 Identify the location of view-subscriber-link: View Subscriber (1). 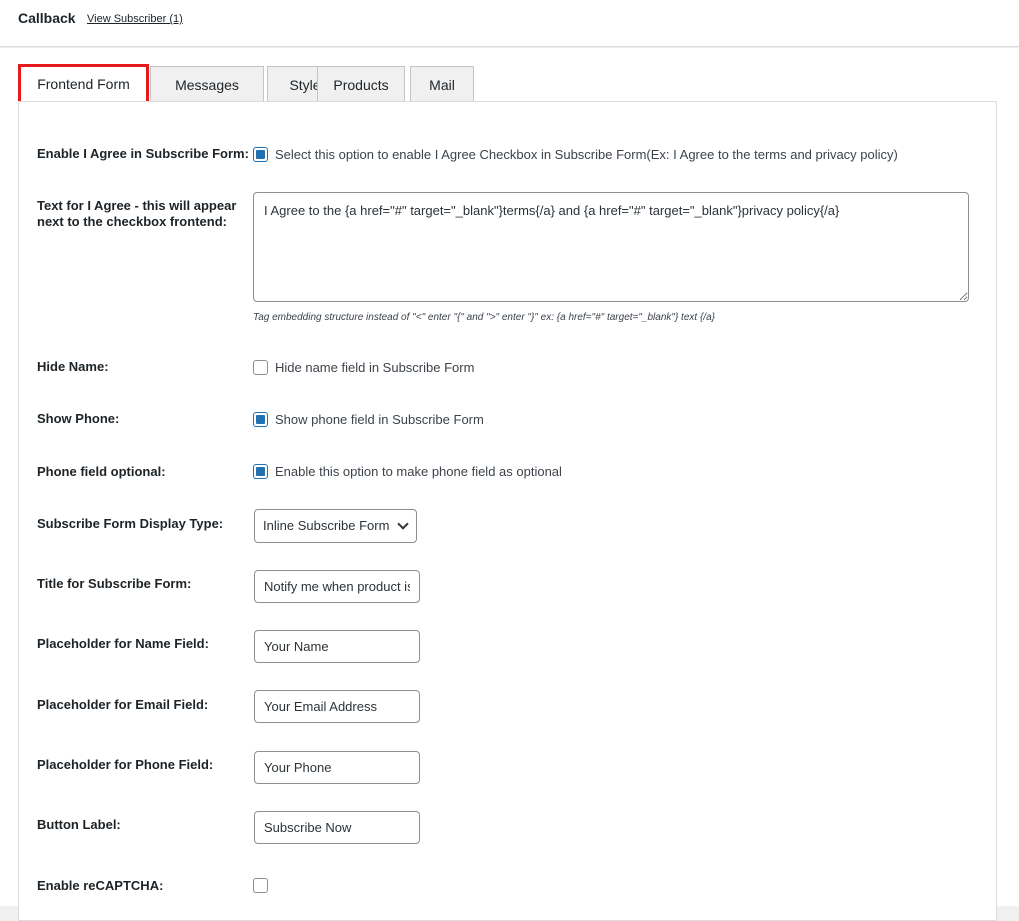
(135, 19).